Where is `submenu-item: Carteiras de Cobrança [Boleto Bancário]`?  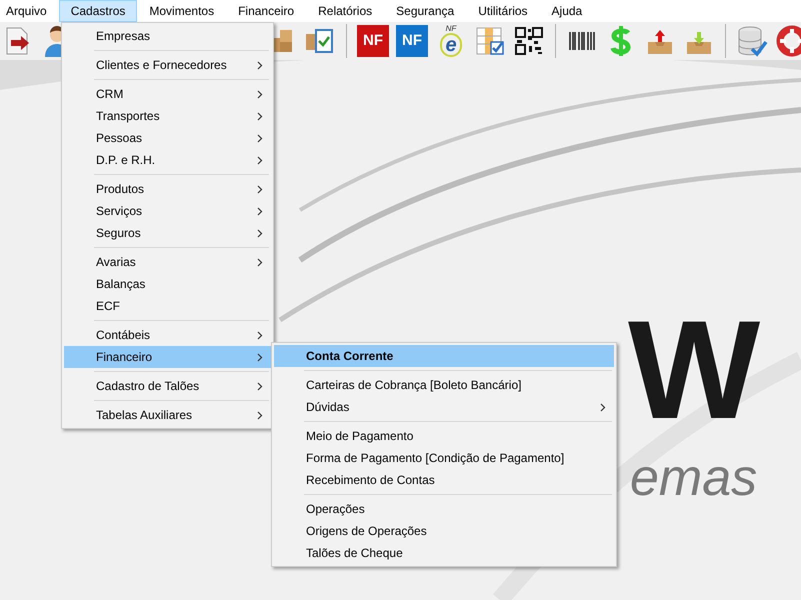 submenu-item: Carteiras de Cobrança [Boleto Bancário] is located at coordinates (444, 385).